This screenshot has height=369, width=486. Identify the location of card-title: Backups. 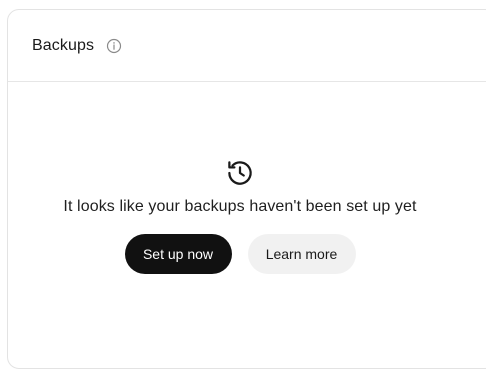
(63, 45).